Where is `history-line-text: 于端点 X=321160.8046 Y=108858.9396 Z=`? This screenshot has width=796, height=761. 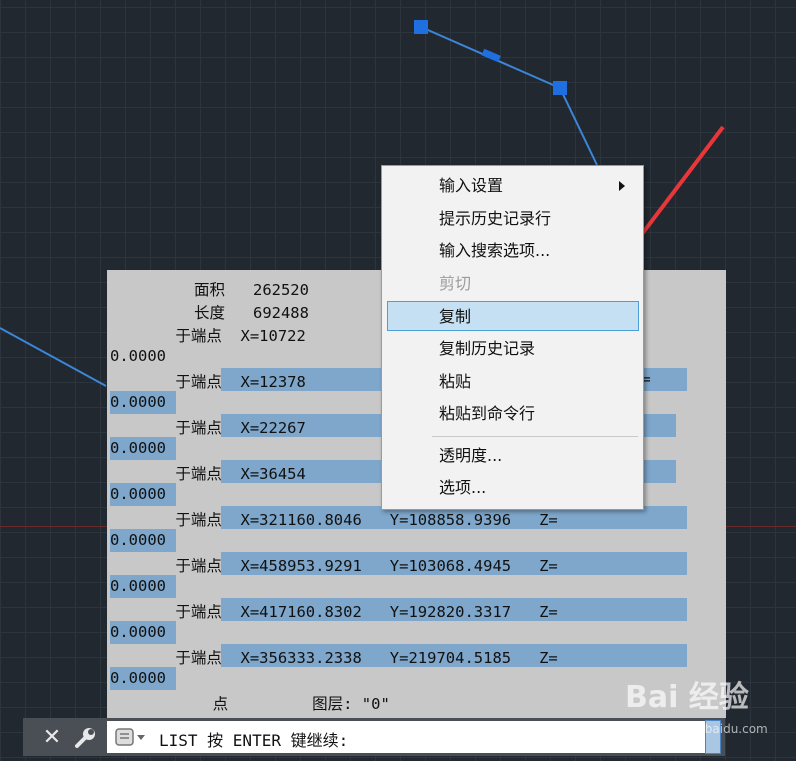 history-line-text: 于端点 X=321160.8046 Y=108858.9396 Z= is located at coordinates (334, 520).